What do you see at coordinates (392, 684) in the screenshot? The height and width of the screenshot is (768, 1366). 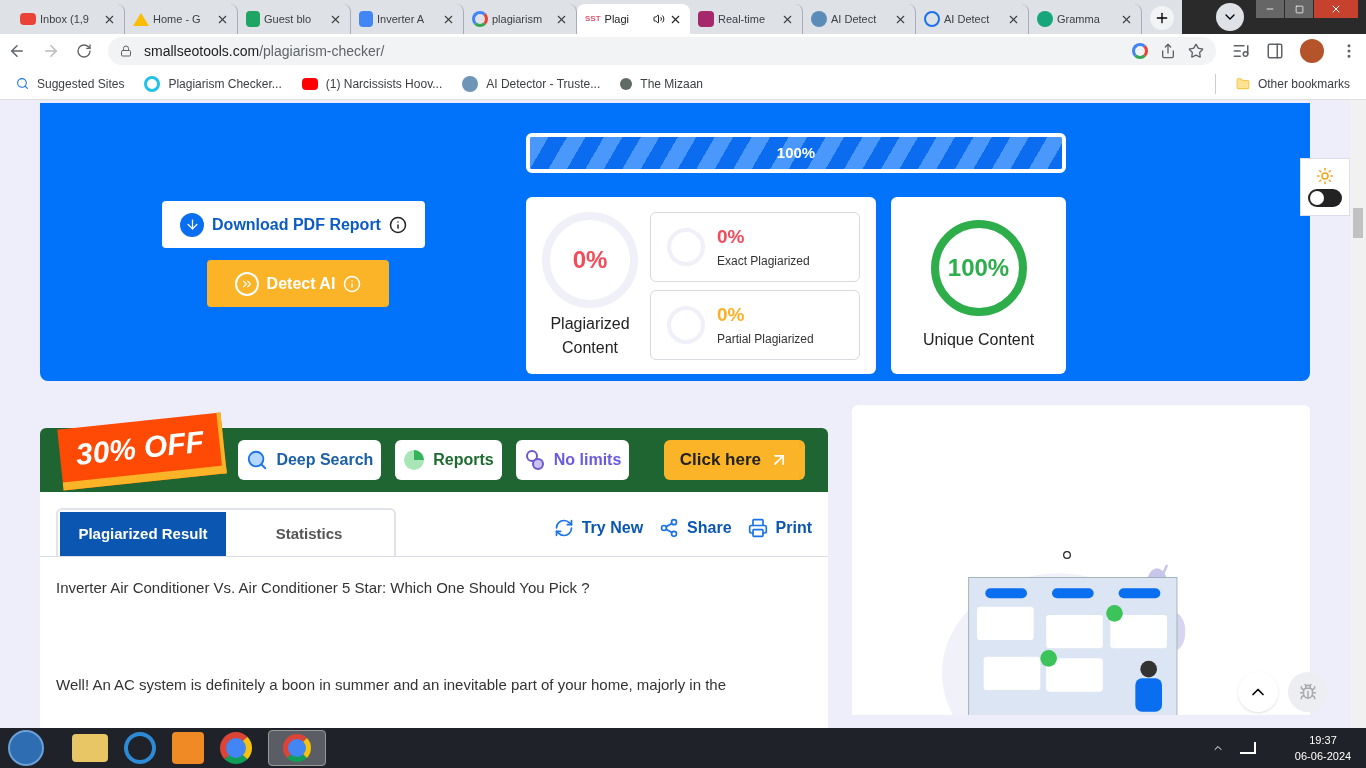 I see `result-paragraph: Well! An AC system is definitely a boon in summer and an inevitable part of your home, majorly in the` at bounding box center [392, 684].